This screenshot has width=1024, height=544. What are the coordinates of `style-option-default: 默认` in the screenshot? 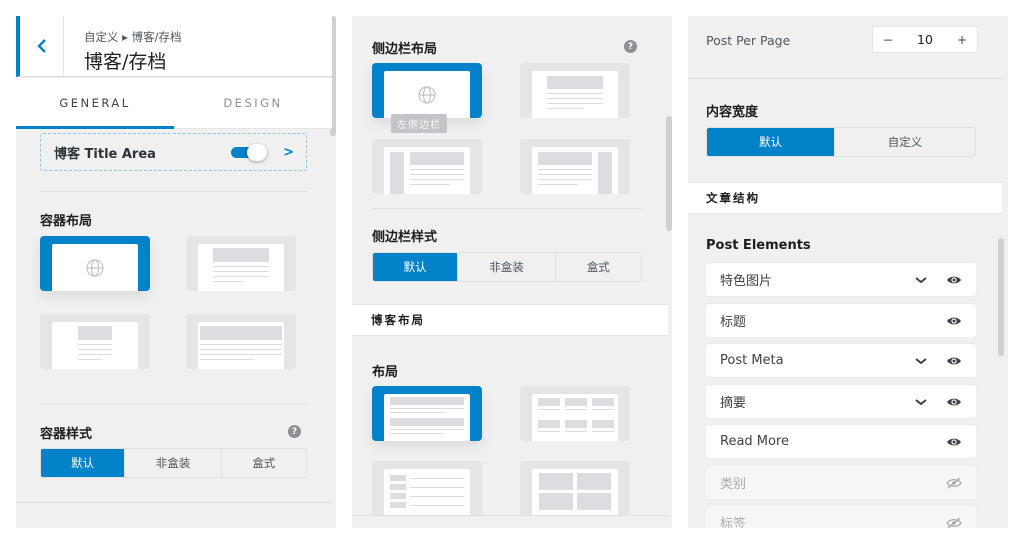 It's located at (83, 463).